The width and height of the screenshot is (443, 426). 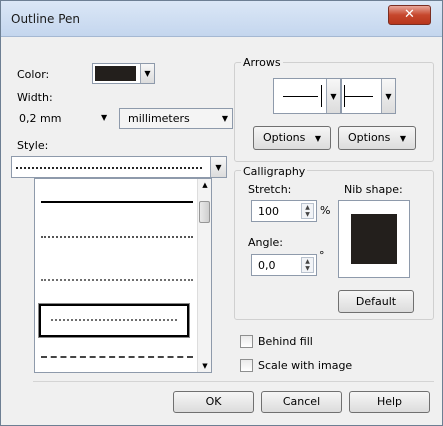 I want to click on color-picker: ▼, so click(x=123, y=73).